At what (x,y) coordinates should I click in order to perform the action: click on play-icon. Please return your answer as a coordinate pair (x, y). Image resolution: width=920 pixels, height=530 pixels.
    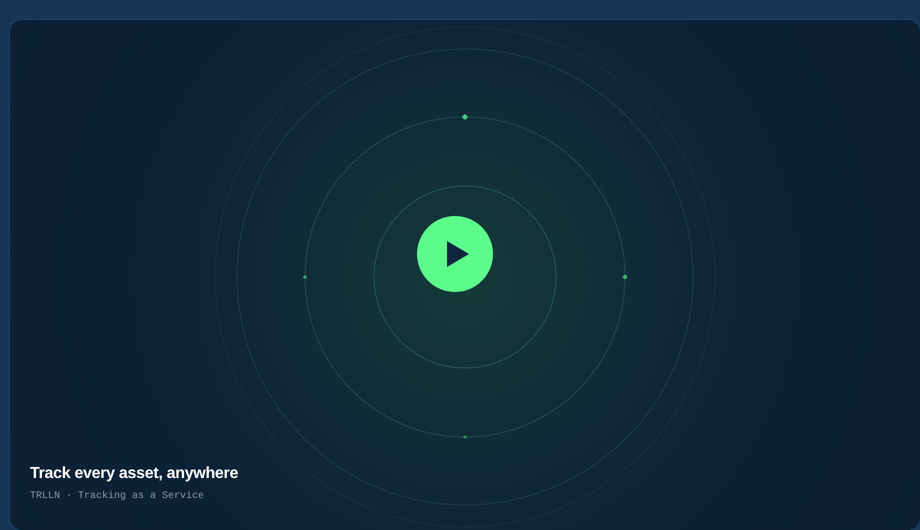
    Looking at the image, I should click on (457, 253).